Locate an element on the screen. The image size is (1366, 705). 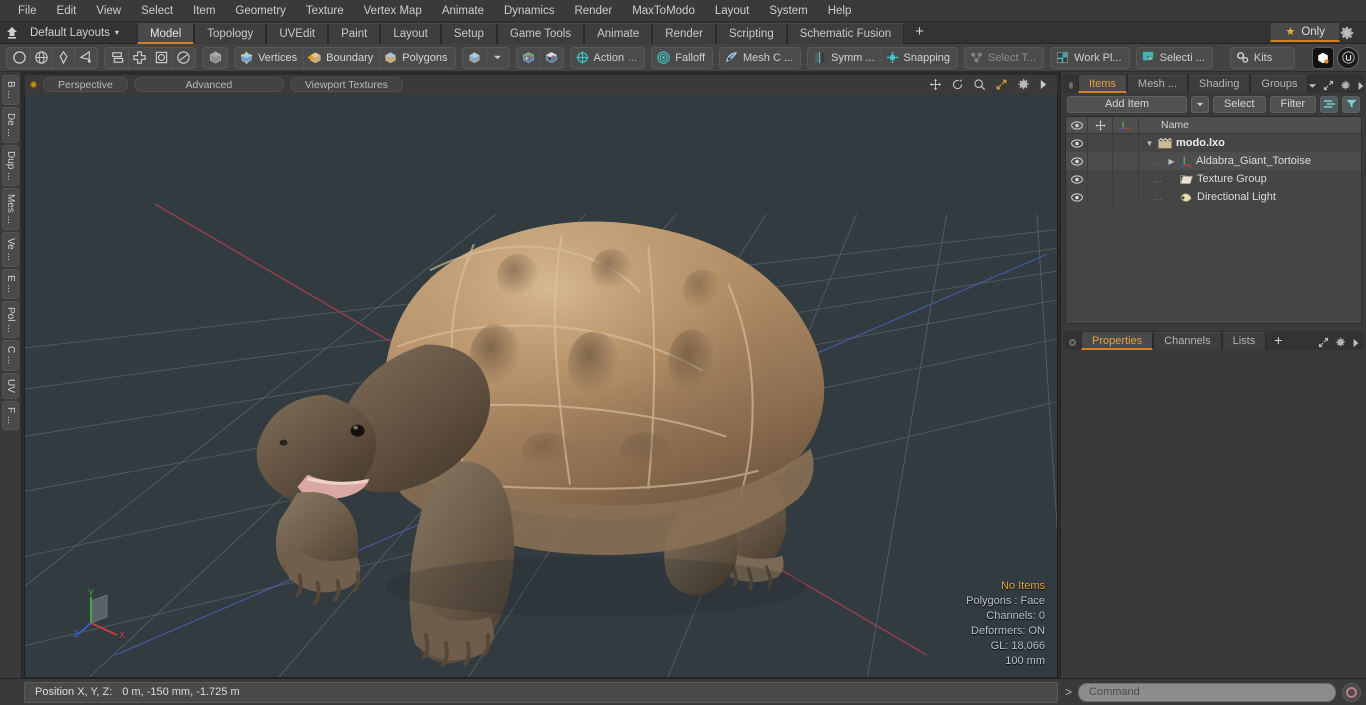
record-icon is located at coordinates (1351, 692).